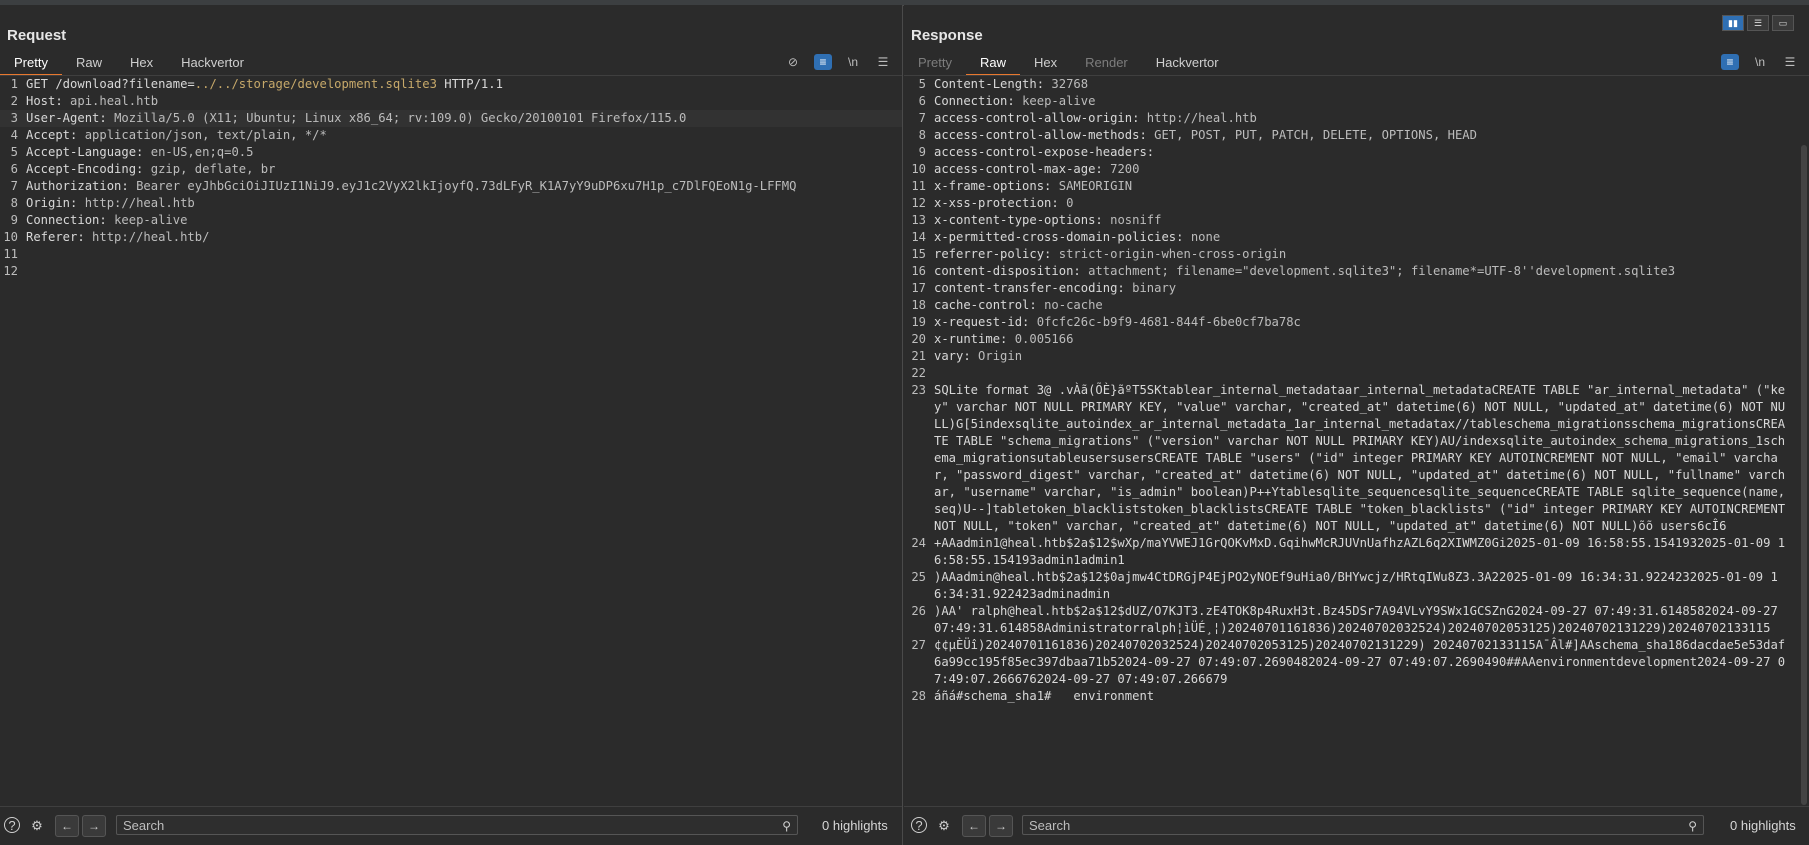 The height and width of the screenshot is (845, 1809). I want to click on code-line: 20 x-runtime: 0.005166, so click(1356, 339).